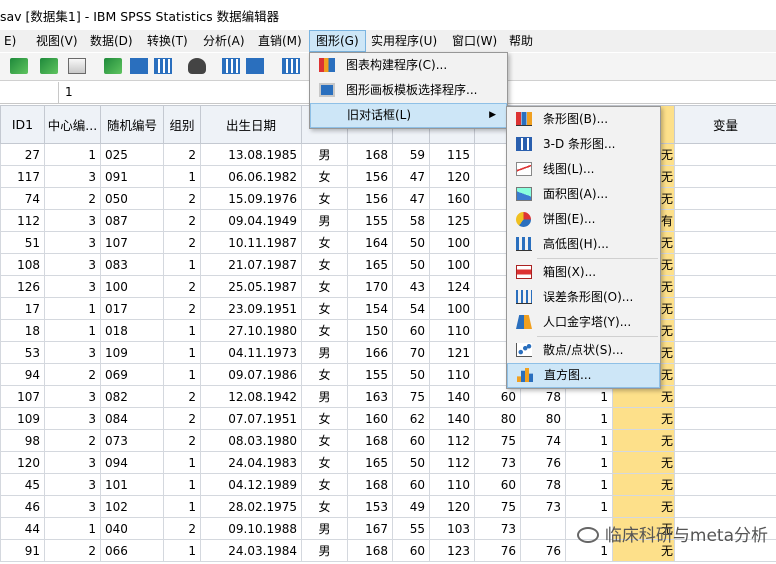 This screenshot has height=564, width=776. Describe the element at coordinates (497, 462) in the screenshot. I see `table-cell: 73` at that location.